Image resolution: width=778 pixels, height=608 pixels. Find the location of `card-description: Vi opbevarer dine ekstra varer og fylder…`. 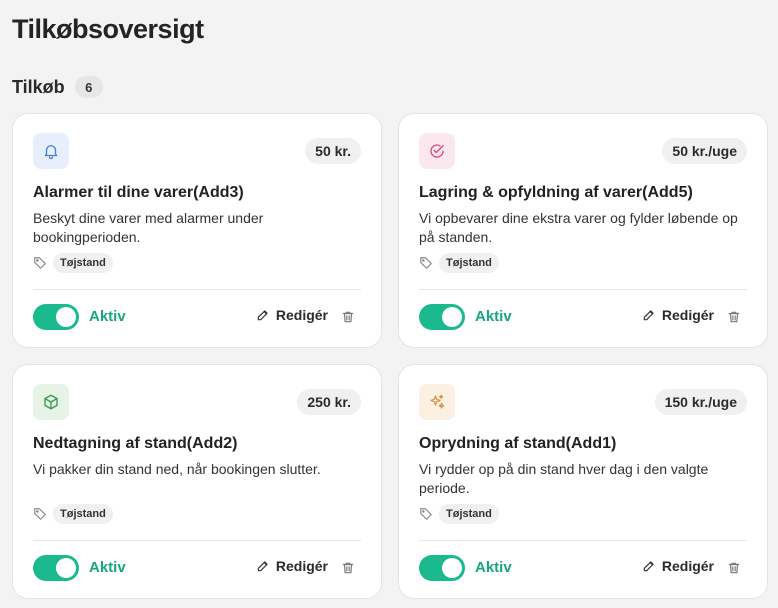

card-description: Vi opbevarer dine ekstra varer og fylder… is located at coordinates (578, 227).